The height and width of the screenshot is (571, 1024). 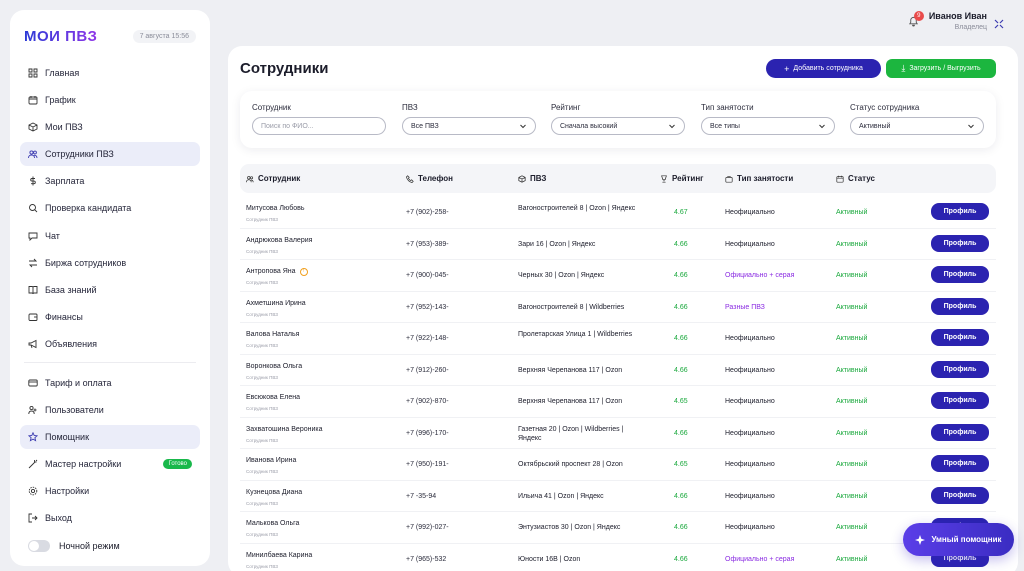 I want to click on sidebar-item-megaphone: Объявления, so click(x=110, y=344).